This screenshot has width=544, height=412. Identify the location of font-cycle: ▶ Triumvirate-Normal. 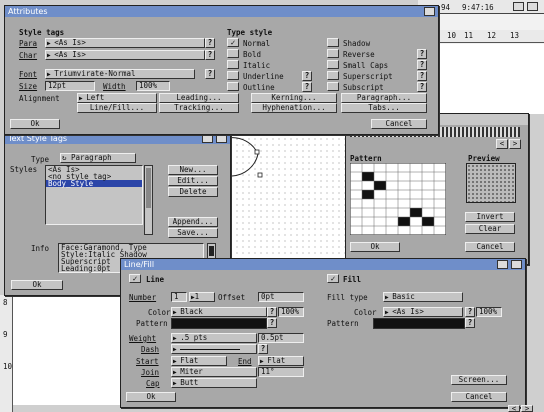
(120, 74).